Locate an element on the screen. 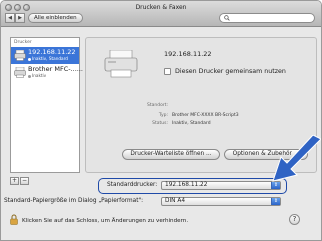  search-icon is located at coordinates (227, 18).